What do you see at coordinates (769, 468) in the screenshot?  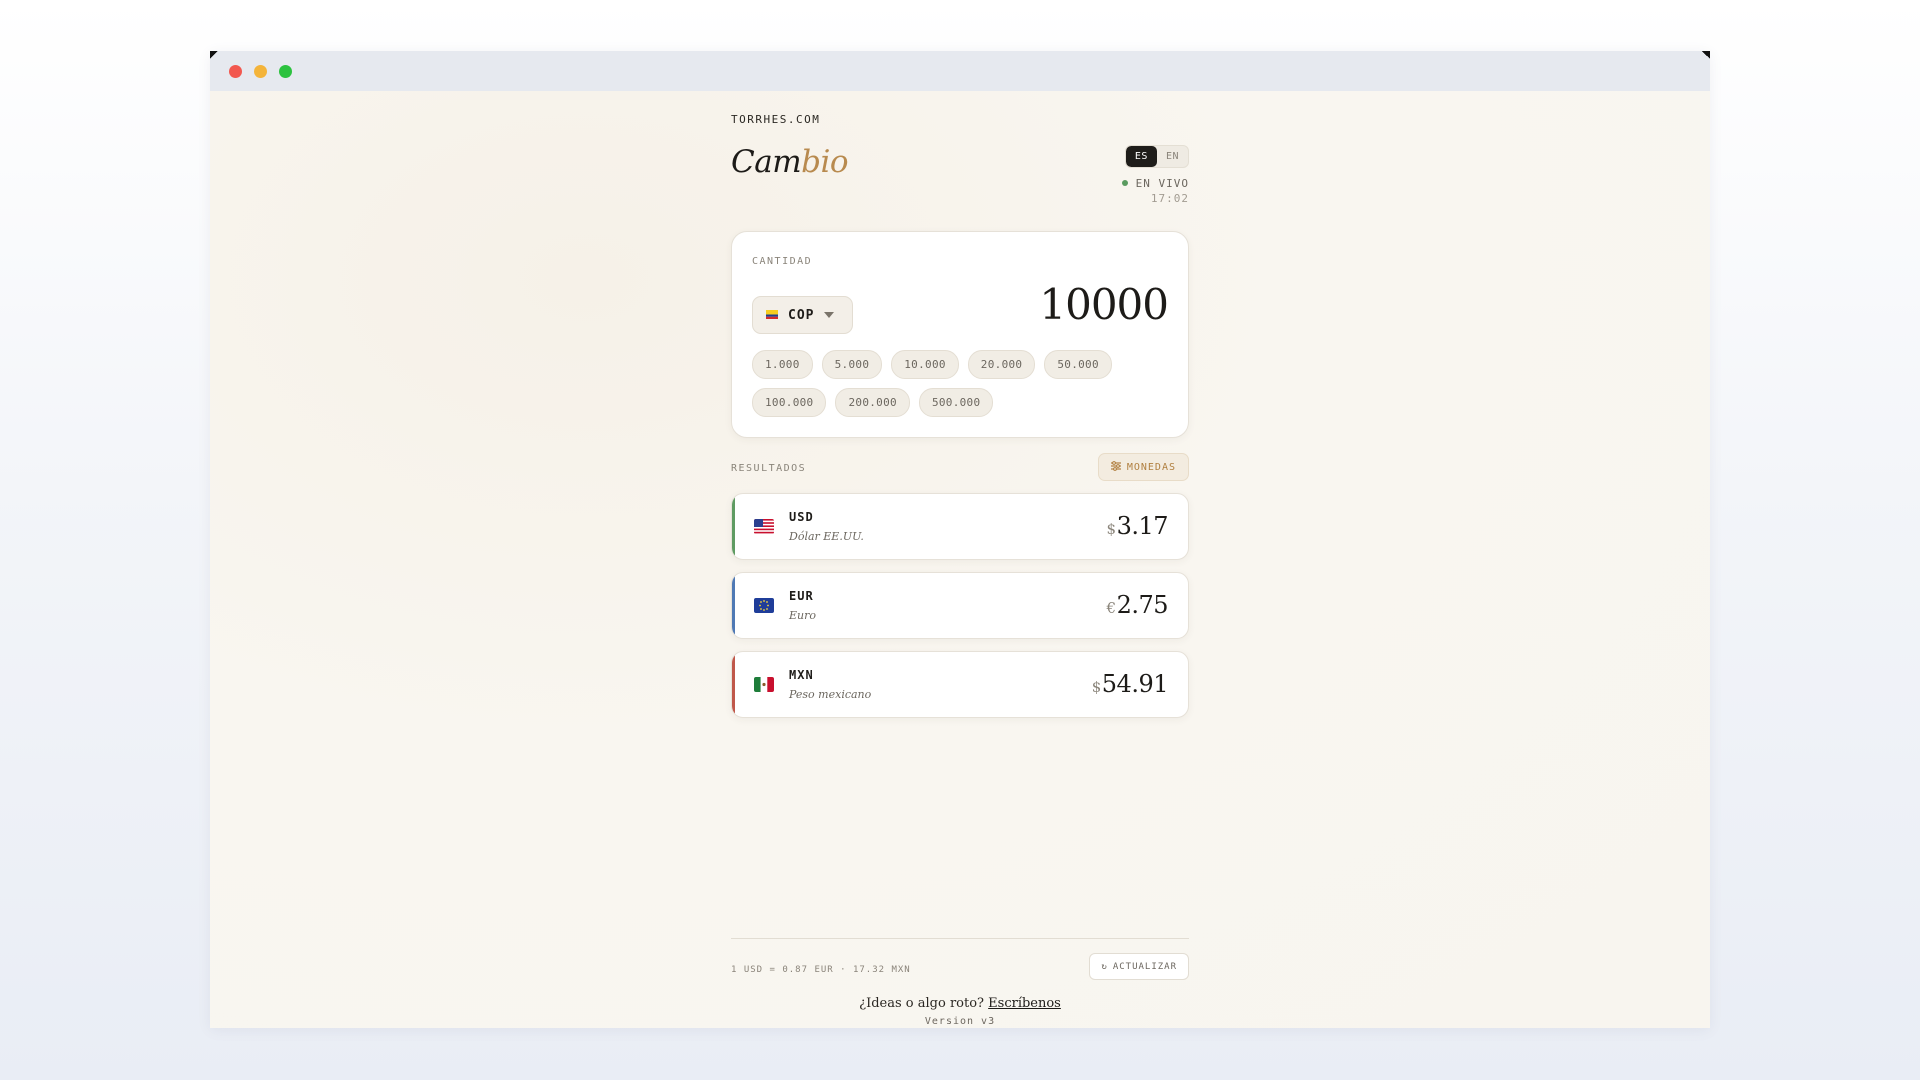 I see `results-label: RESULTADOS` at bounding box center [769, 468].